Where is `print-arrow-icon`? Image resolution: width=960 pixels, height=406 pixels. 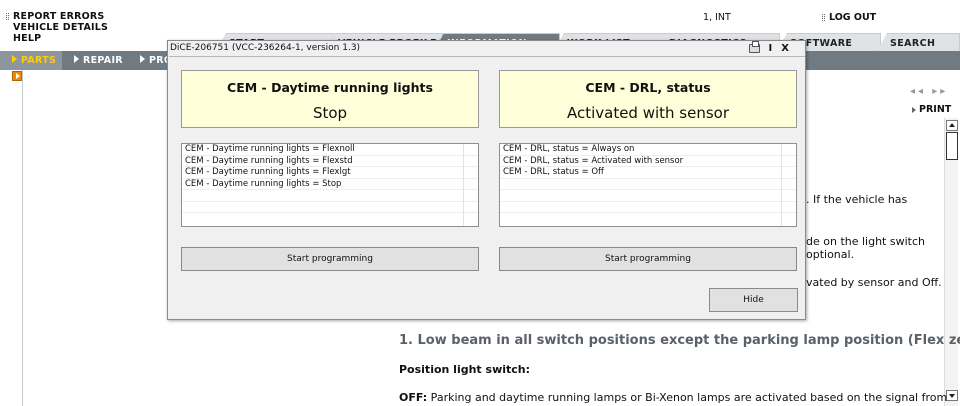 print-arrow-icon is located at coordinates (914, 109).